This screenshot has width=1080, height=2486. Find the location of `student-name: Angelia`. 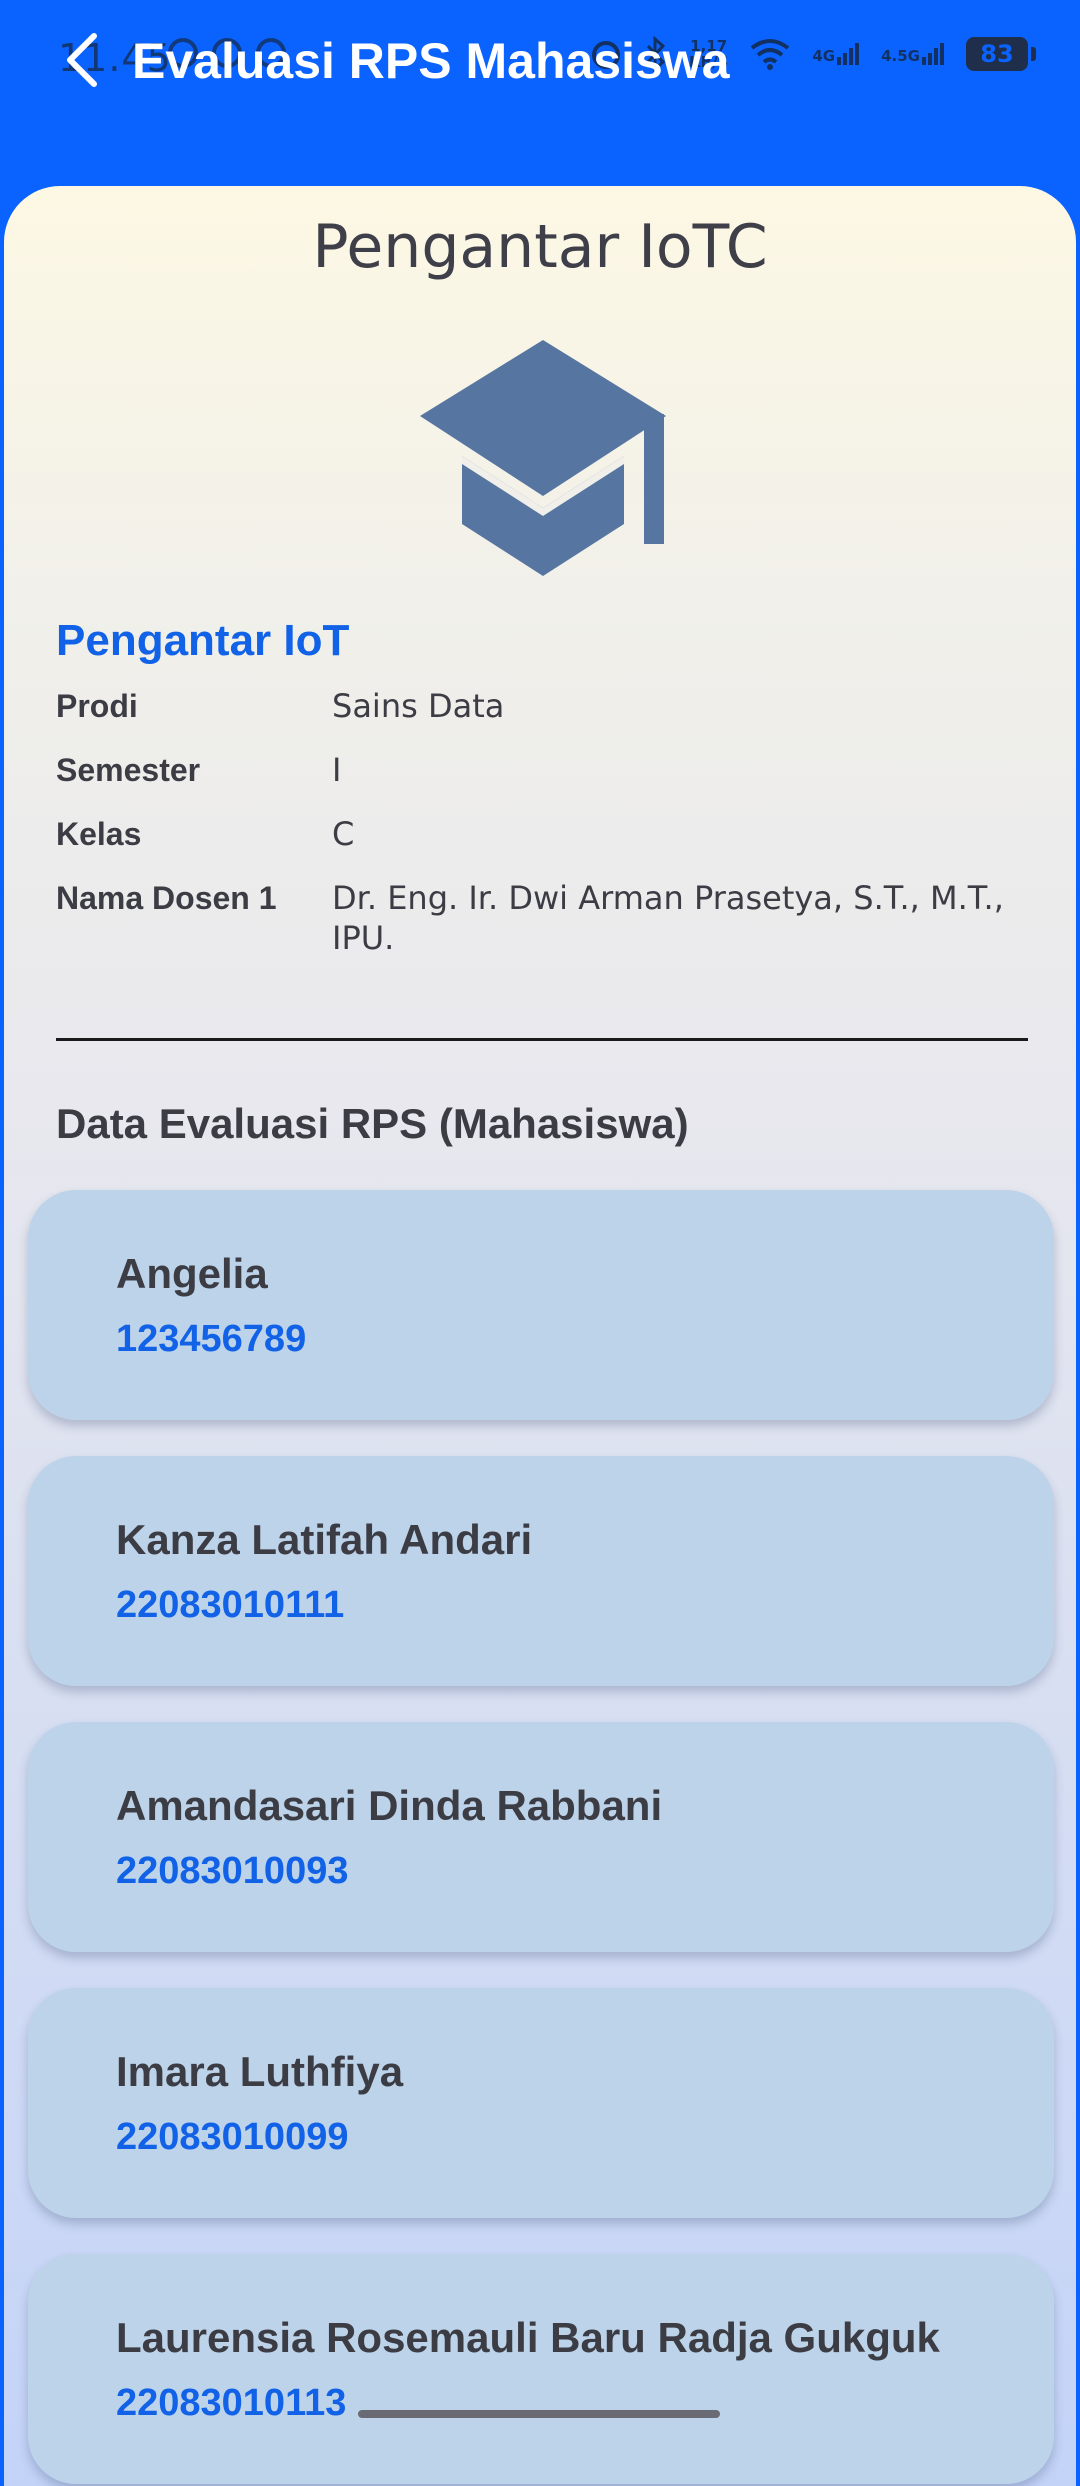

student-name: Angelia is located at coordinates (192, 1273).